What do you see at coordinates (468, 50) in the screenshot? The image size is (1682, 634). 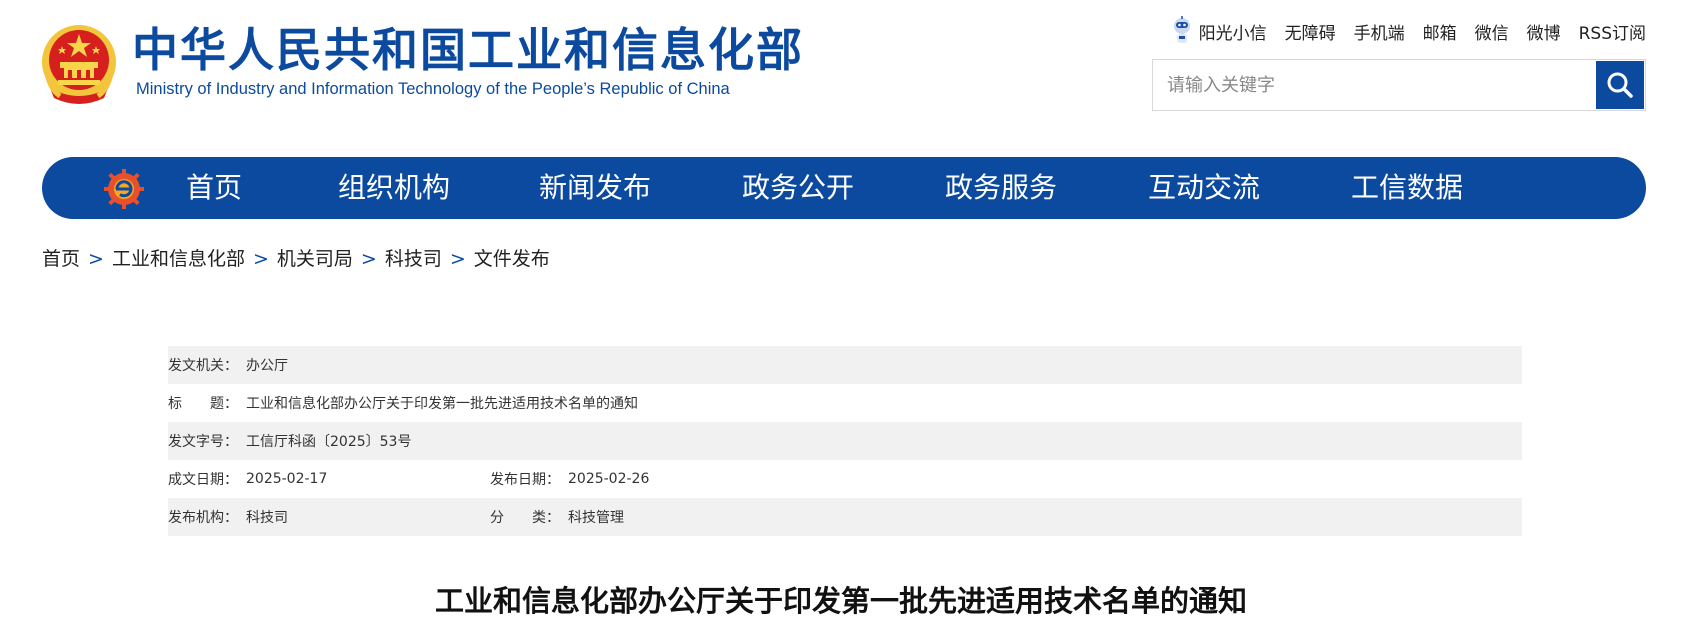 I see `site-logo-title: 中华人民共和国工业和信息化部` at bounding box center [468, 50].